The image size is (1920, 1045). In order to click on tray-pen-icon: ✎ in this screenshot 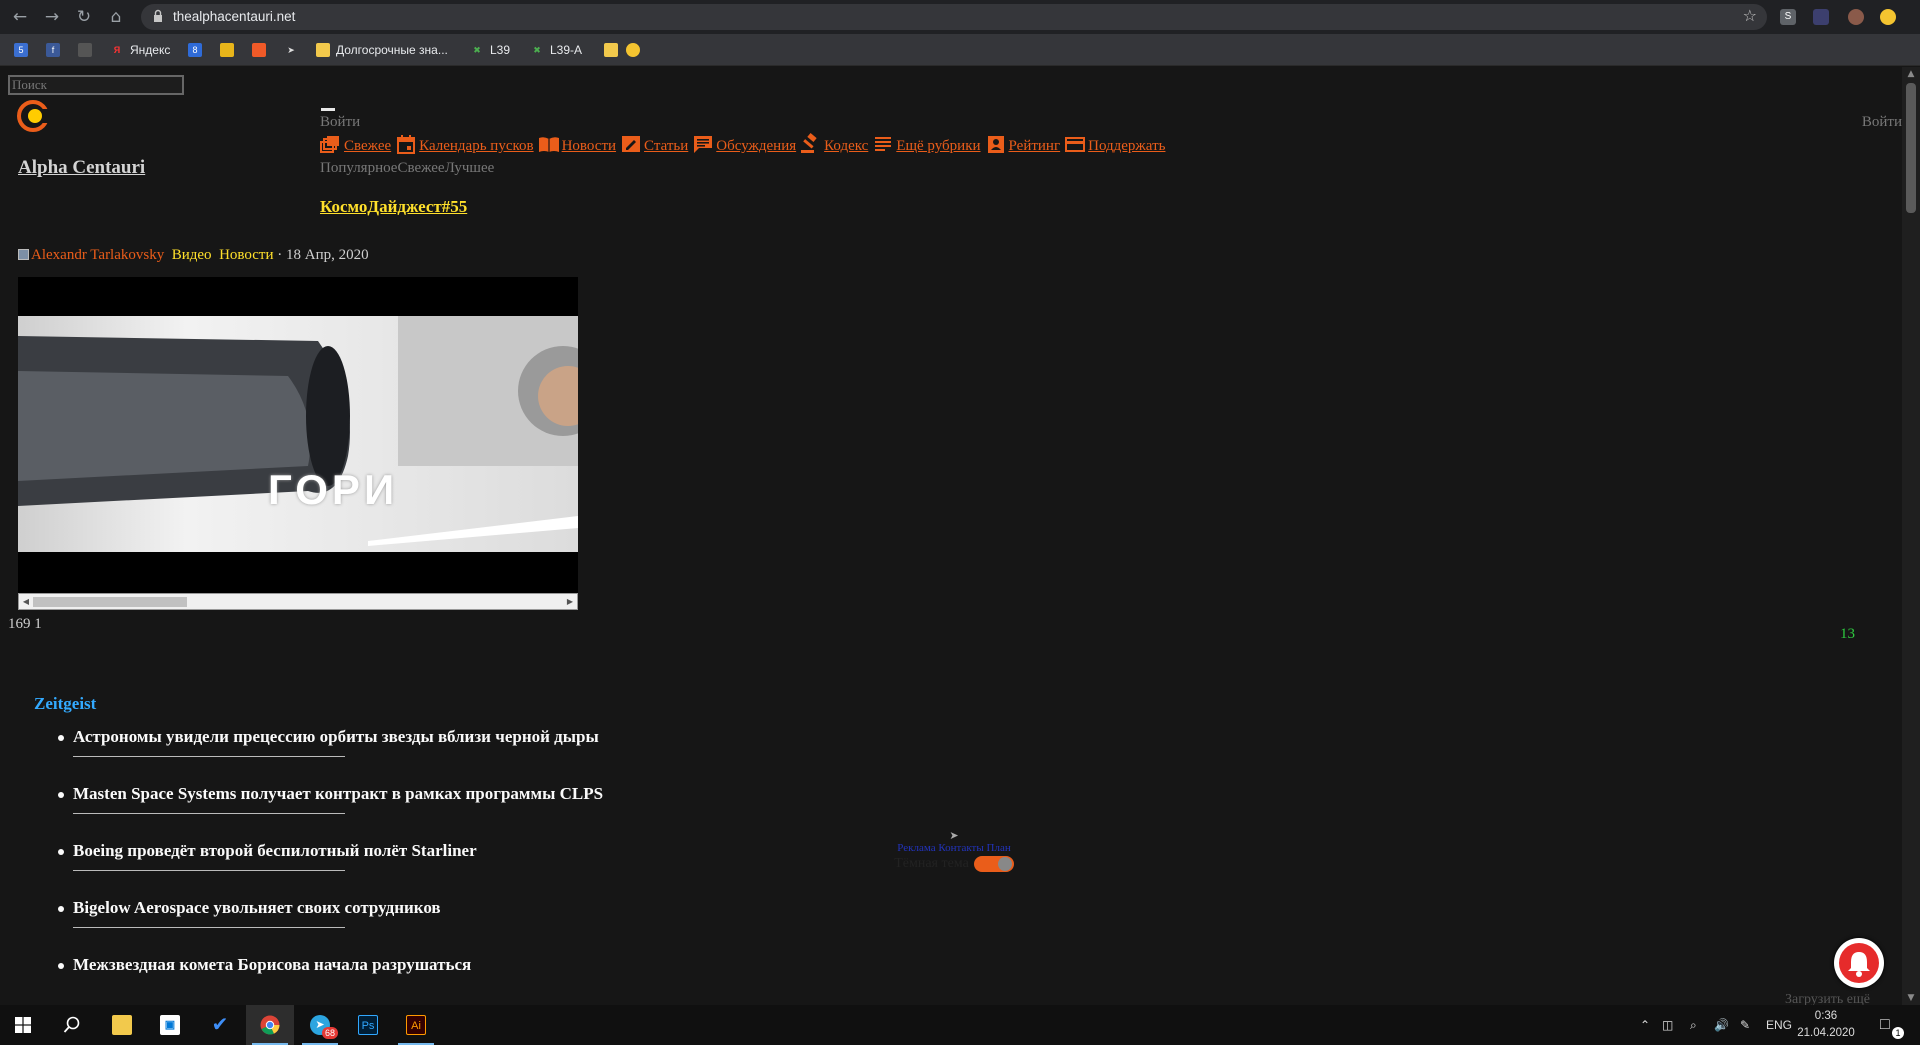, I will do `click(1745, 1025)`.